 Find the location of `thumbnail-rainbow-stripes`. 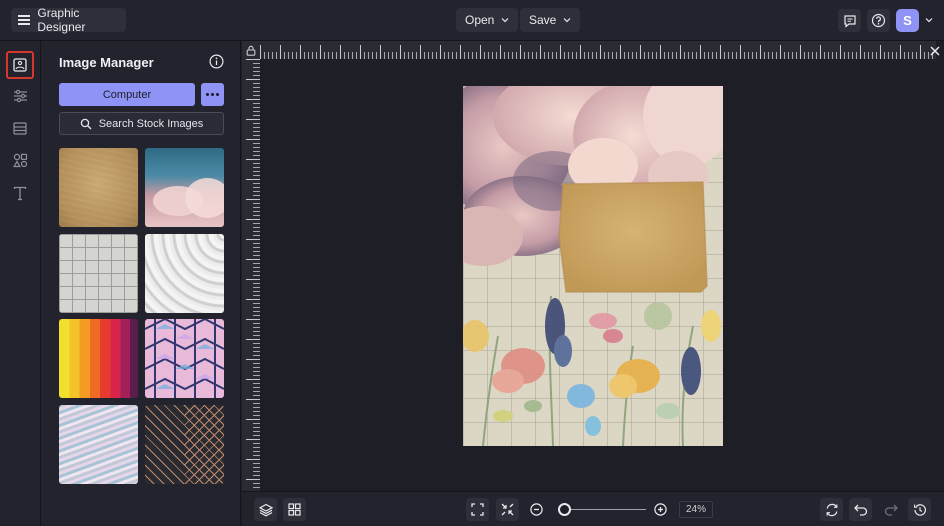

thumbnail-rainbow-stripes is located at coordinates (98, 358).